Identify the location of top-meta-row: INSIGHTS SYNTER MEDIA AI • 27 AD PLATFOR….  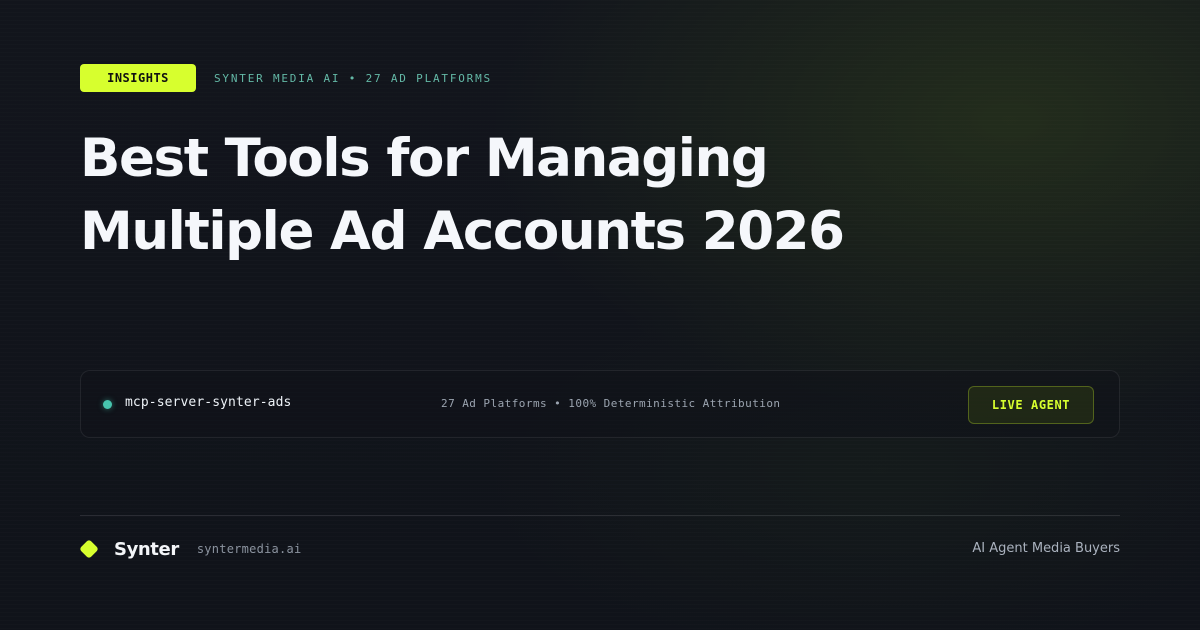
(286, 78).